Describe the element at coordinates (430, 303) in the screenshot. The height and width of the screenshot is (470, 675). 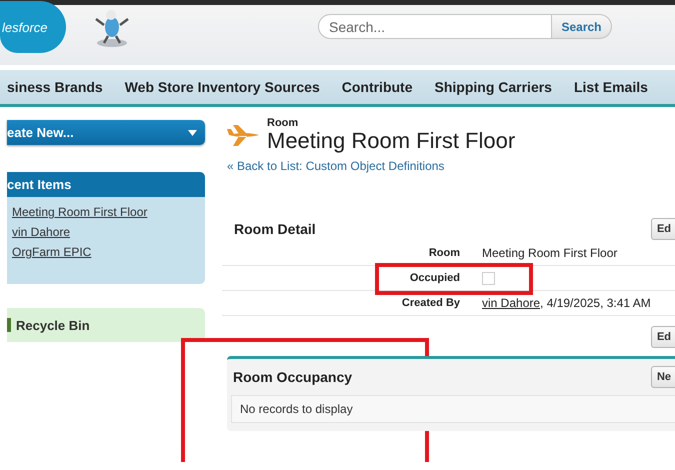
I see `field-label: Created By` at that location.